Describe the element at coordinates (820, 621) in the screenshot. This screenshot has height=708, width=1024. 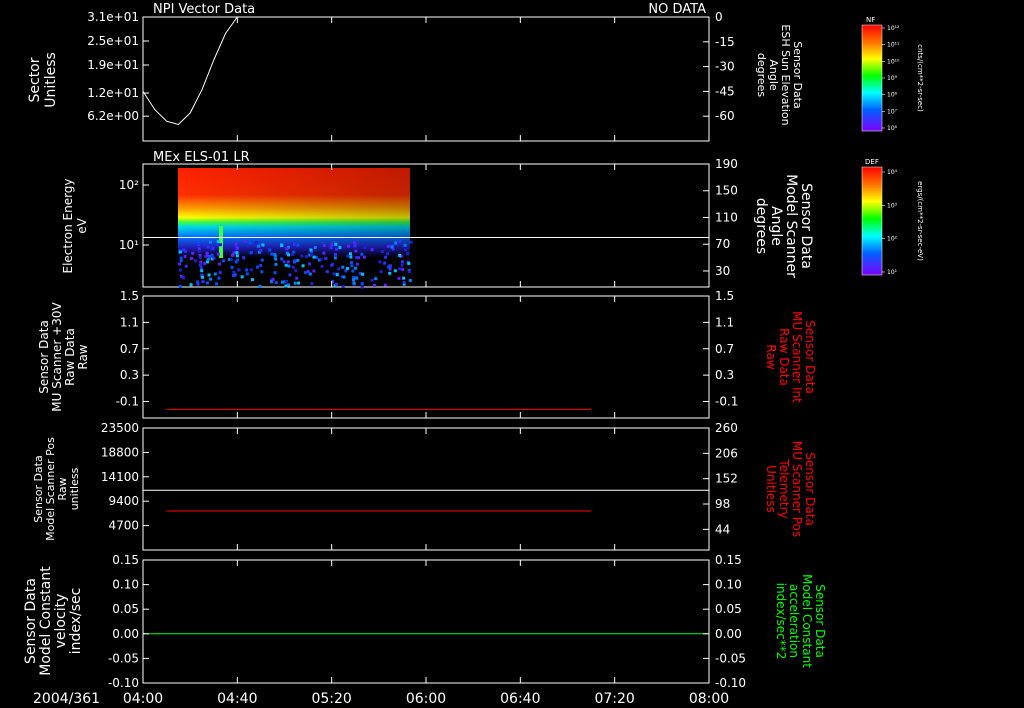
I see `panel5-right-label-line1: Sensor Data` at that location.